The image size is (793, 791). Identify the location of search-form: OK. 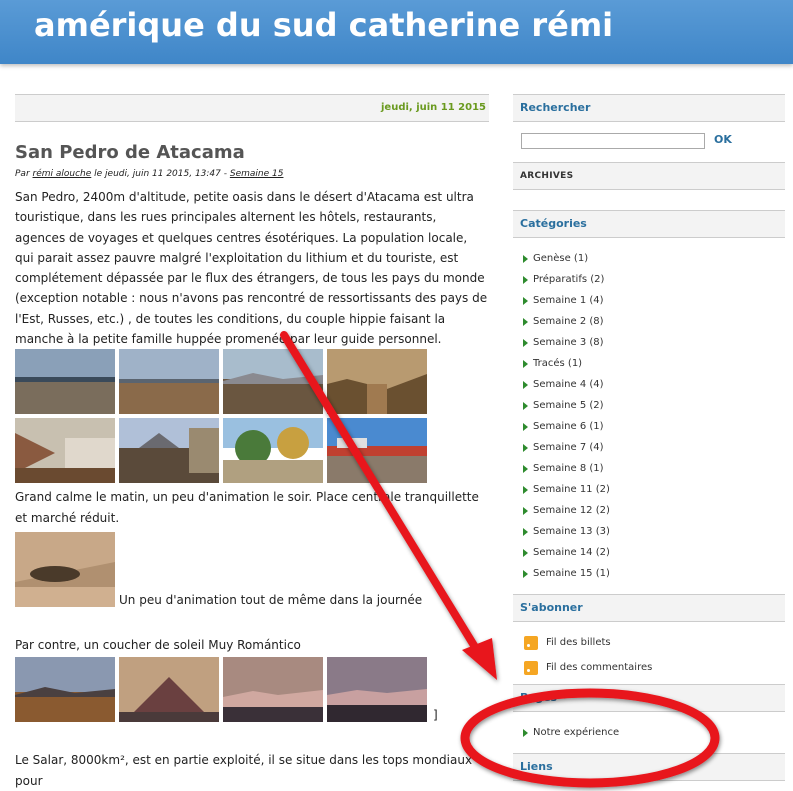
(649, 142).